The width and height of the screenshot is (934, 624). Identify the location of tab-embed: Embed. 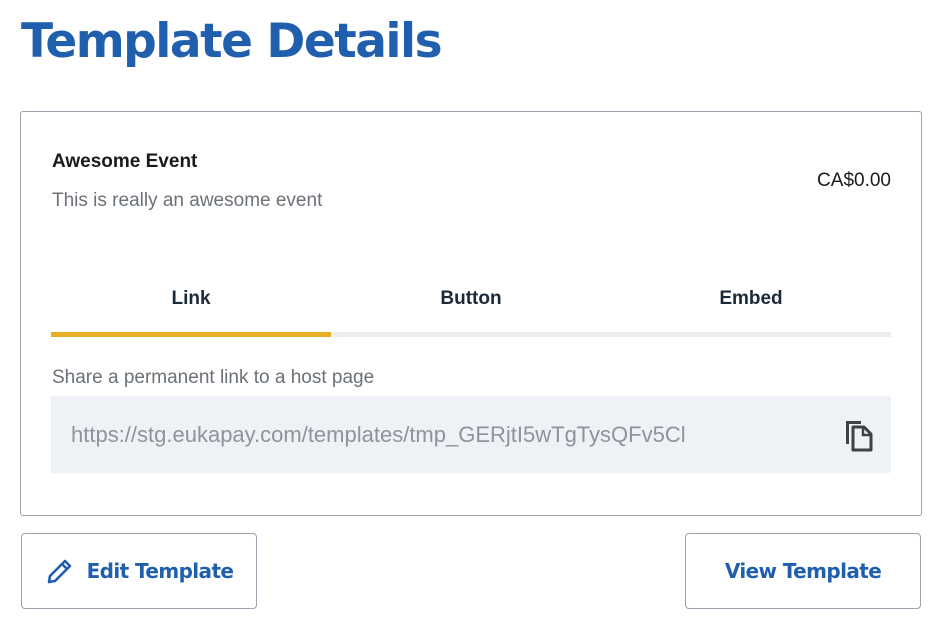
(751, 309).